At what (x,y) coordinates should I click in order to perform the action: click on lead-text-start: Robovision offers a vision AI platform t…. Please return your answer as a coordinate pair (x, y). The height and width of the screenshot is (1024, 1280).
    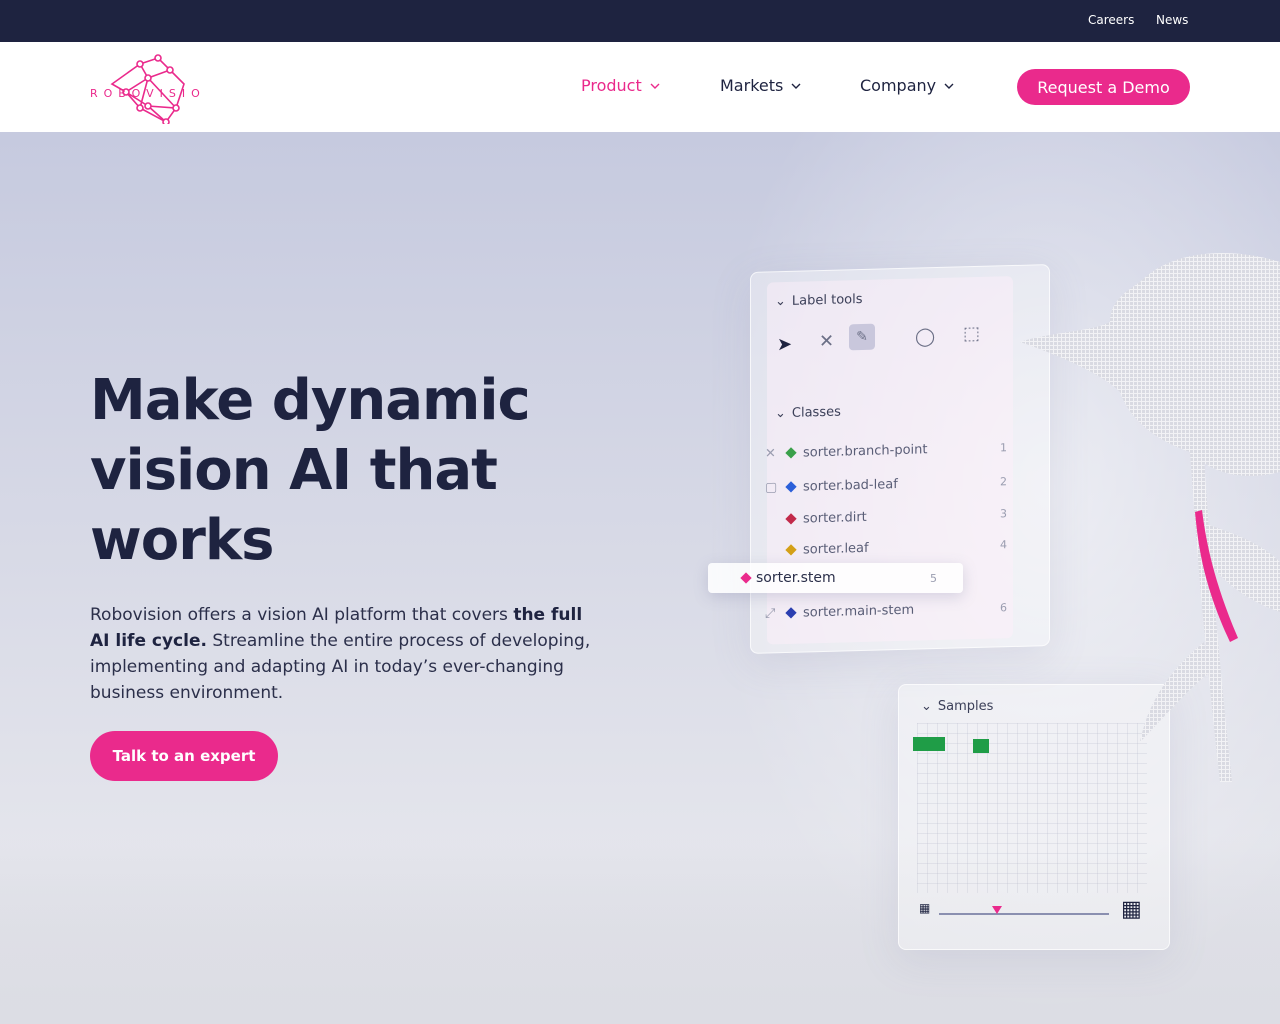
    Looking at the image, I should click on (302, 615).